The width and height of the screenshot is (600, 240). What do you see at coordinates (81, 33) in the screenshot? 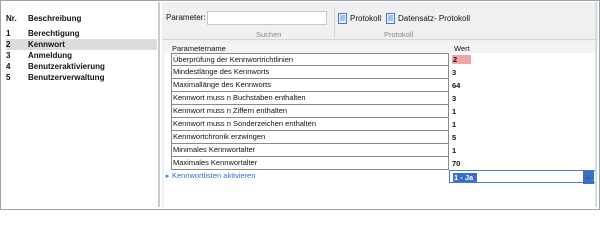
I see `category-item-berechtigung: 1 Berechtigung` at bounding box center [81, 33].